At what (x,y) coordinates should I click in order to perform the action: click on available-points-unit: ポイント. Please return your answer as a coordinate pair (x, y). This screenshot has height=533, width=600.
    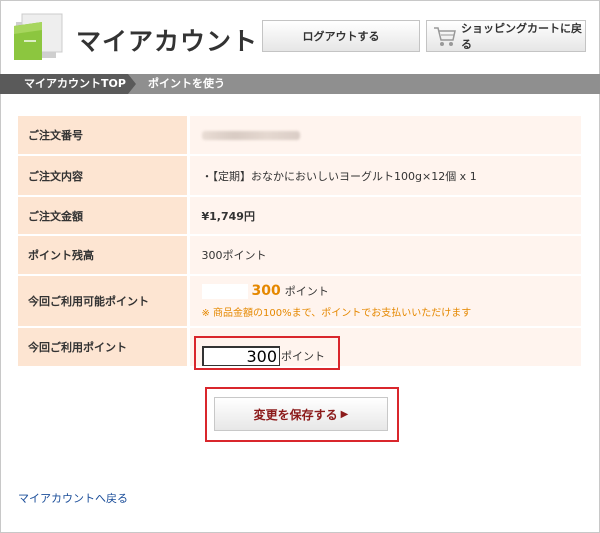
    Looking at the image, I should click on (306, 291).